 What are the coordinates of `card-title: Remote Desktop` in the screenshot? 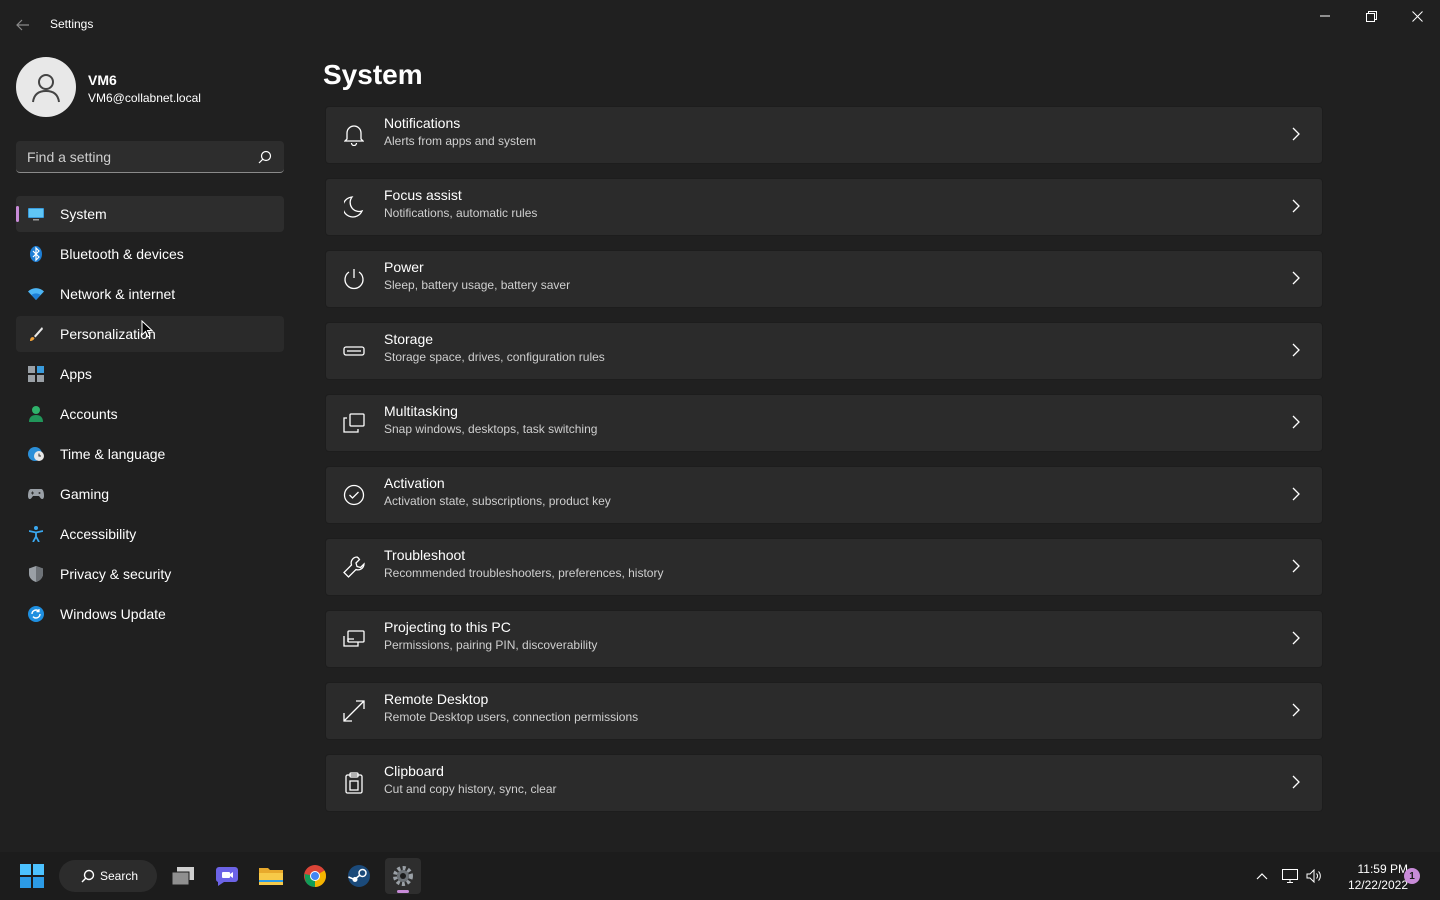 It's located at (436, 699).